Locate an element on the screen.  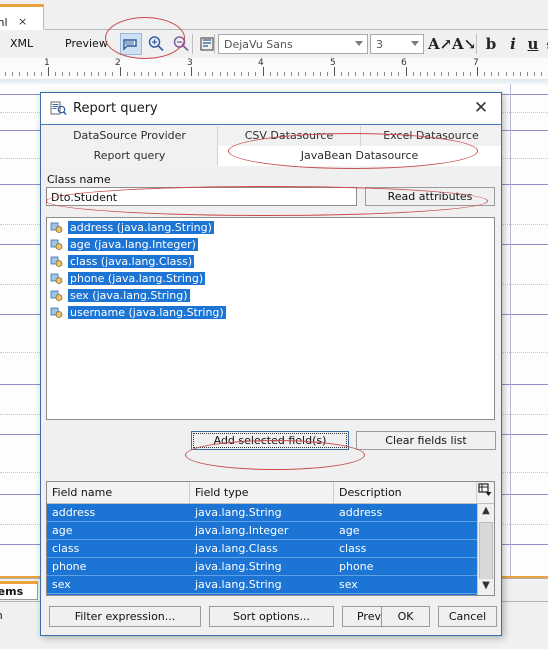
cell-field-name: class is located at coordinates (66, 548).